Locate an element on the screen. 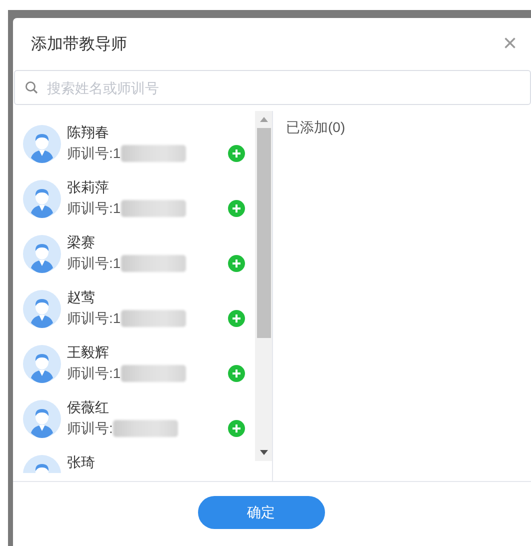  close-button: × is located at coordinates (509, 44).